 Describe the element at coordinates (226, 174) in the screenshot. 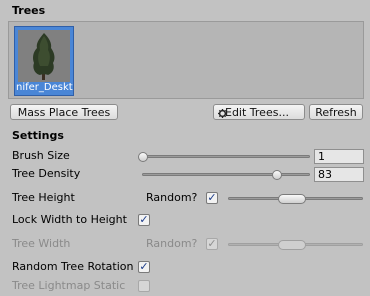

I see `tree-density-slider-track` at that location.